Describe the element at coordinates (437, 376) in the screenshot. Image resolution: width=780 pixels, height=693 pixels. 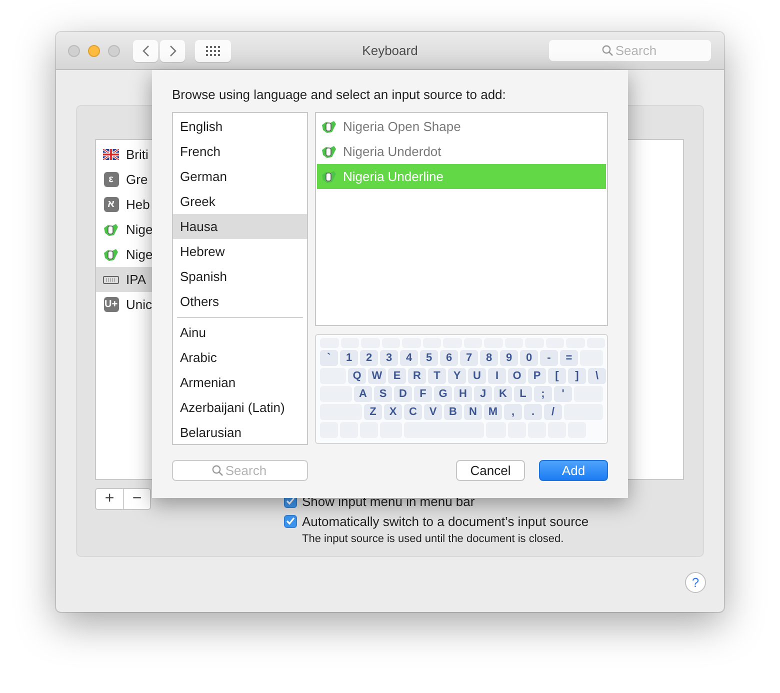
I see `key: T` at that location.